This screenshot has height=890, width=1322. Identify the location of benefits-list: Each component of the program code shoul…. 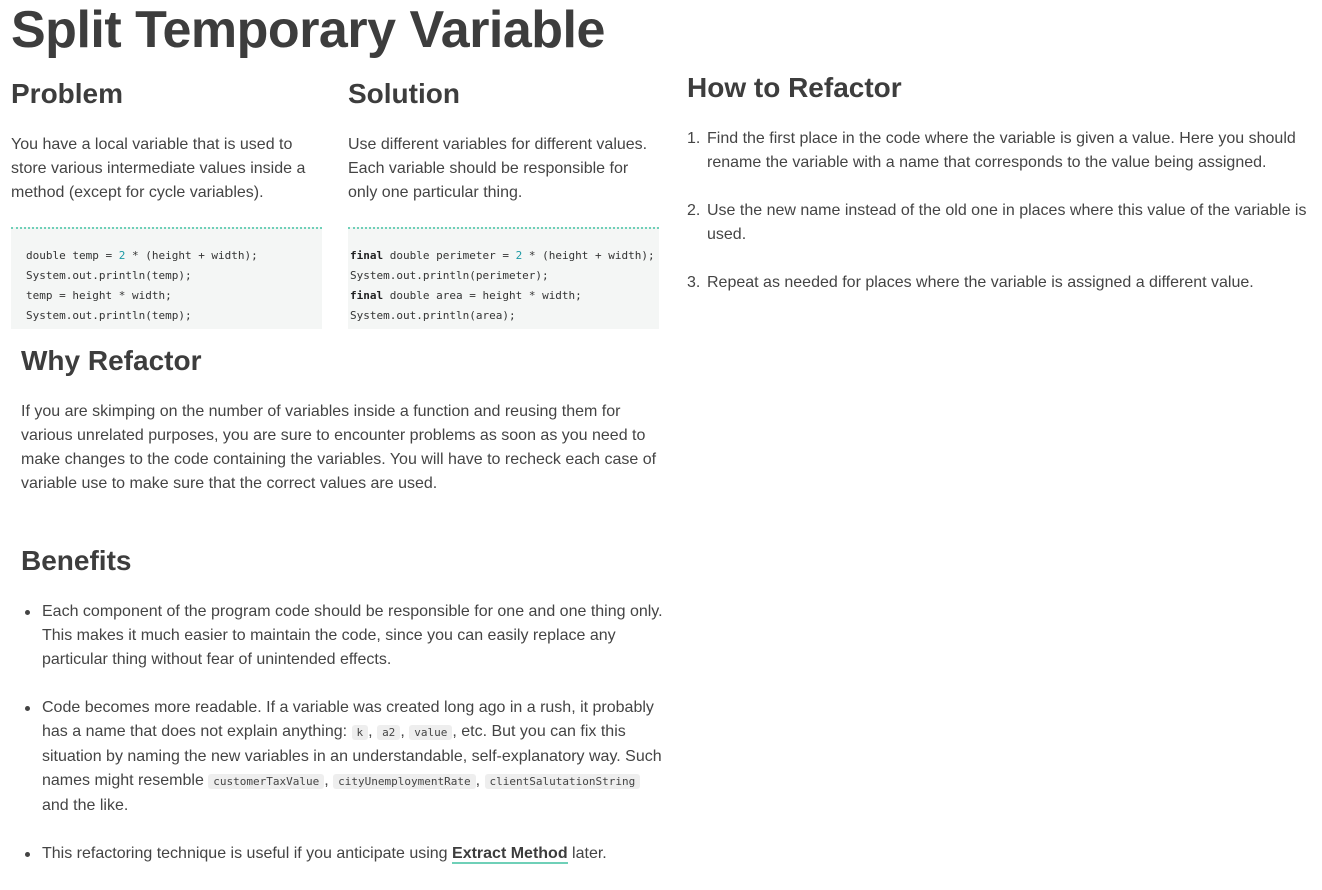
(343, 733).